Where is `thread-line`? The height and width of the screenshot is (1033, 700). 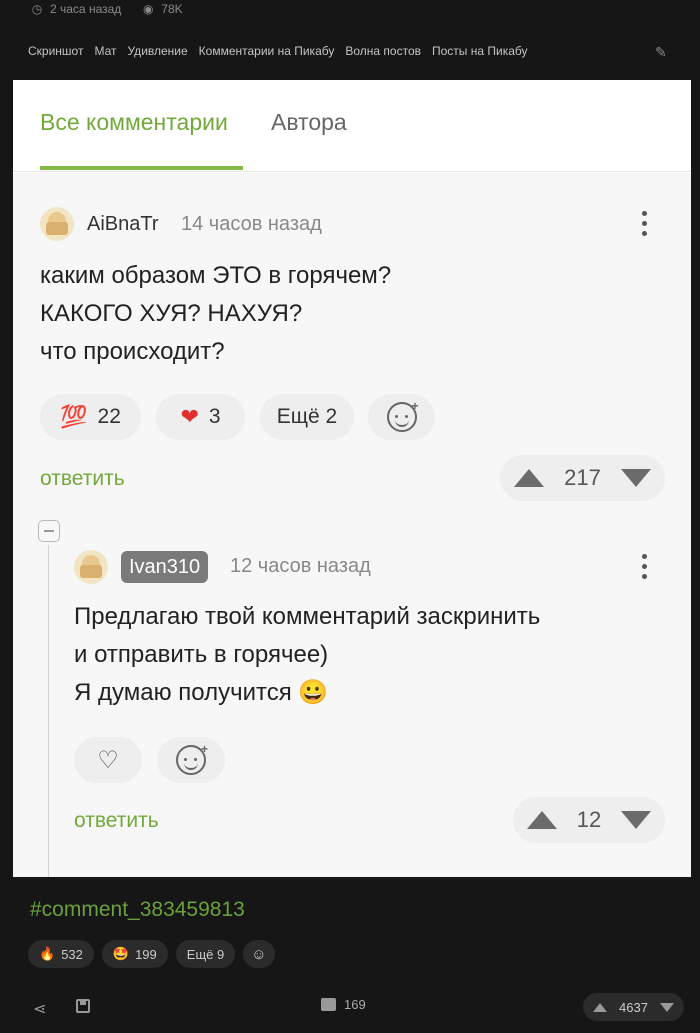
thread-line is located at coordinates (48, 711).